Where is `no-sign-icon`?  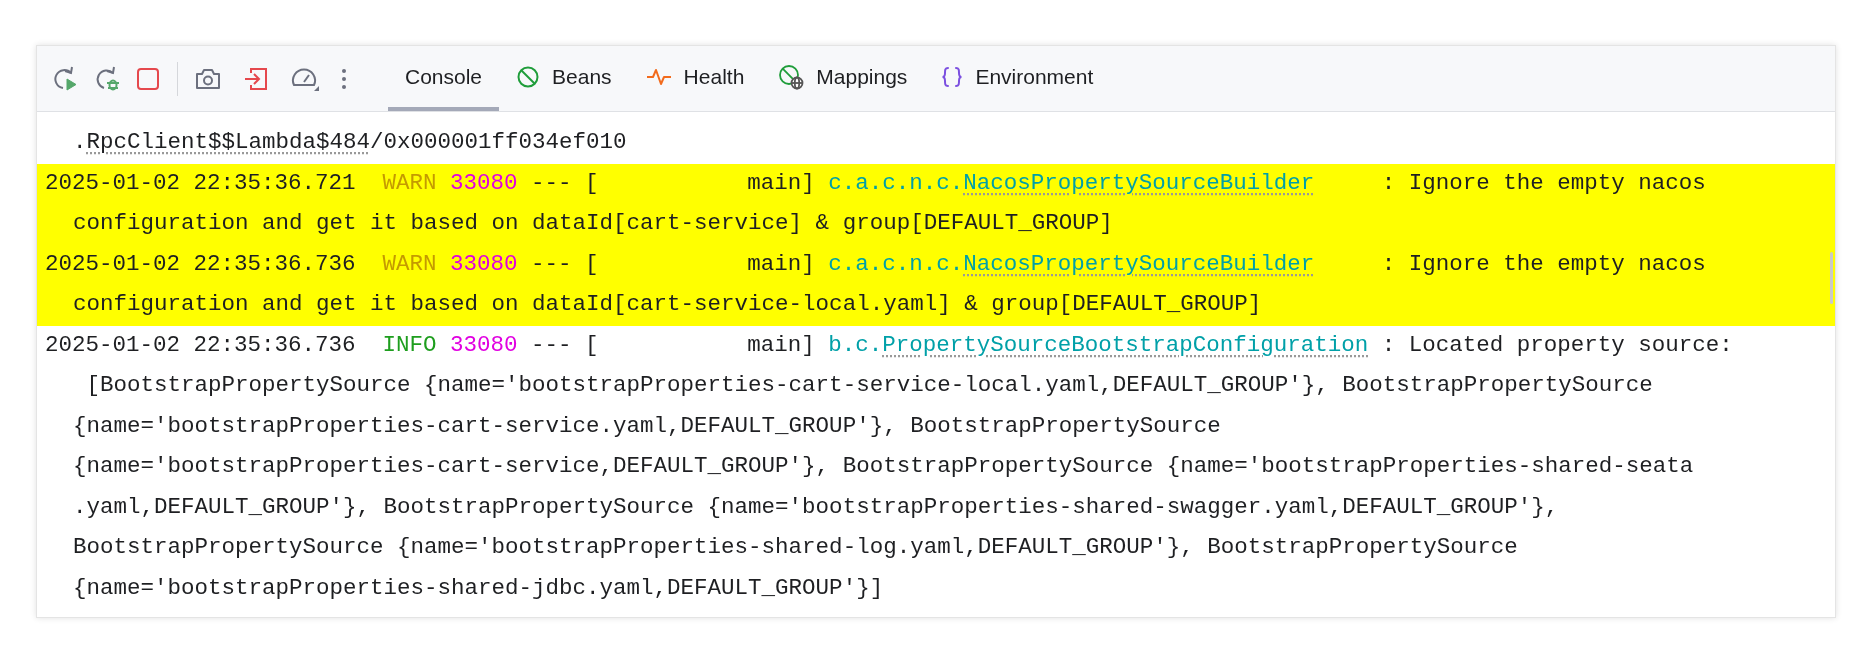
no-sign-icon is located at coordinates (528, 76).